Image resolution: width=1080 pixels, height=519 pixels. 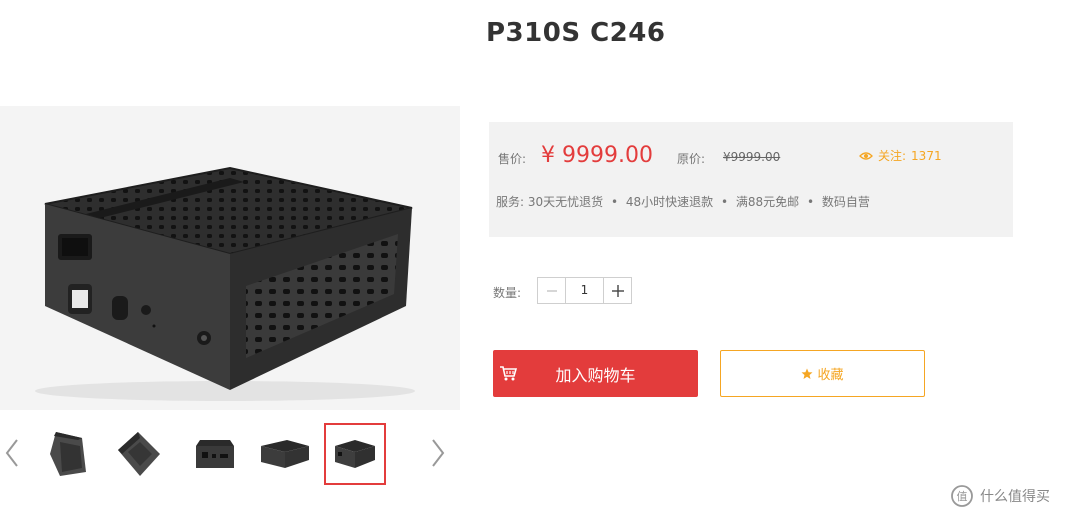 What do you see at coordinates (892, 156) in the screenshot?
I see `follow-label: 关注:` at bounding box center [892, 156].